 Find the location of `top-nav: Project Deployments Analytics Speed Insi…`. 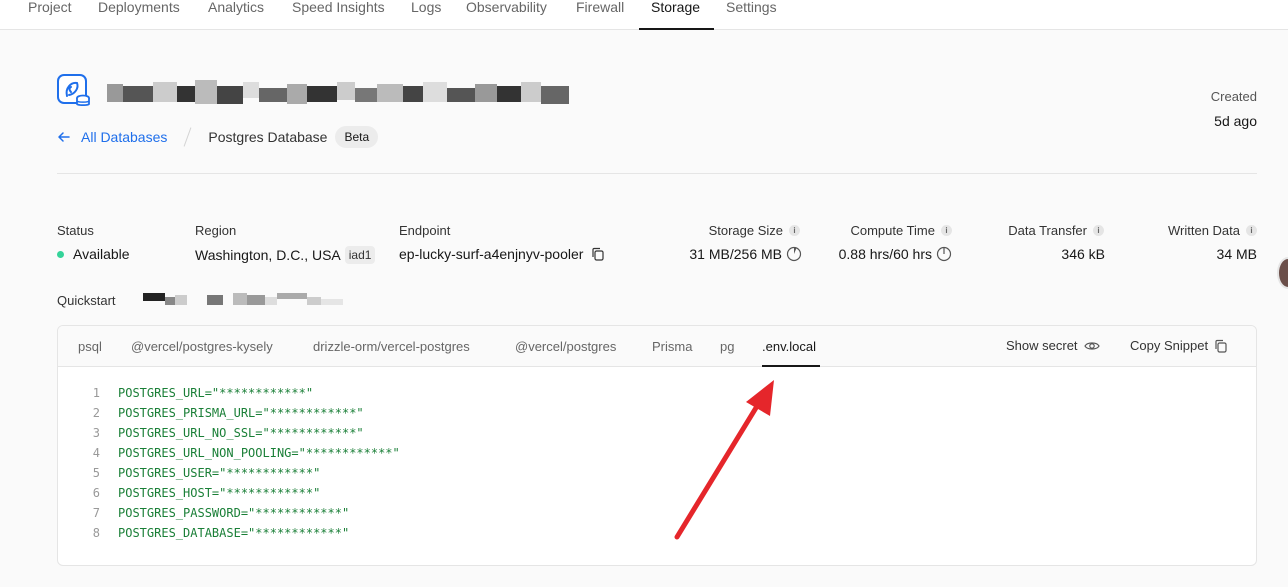

top-nav: Project Deployments Analytics Speed Insi… is located at coordinates (644, 15).